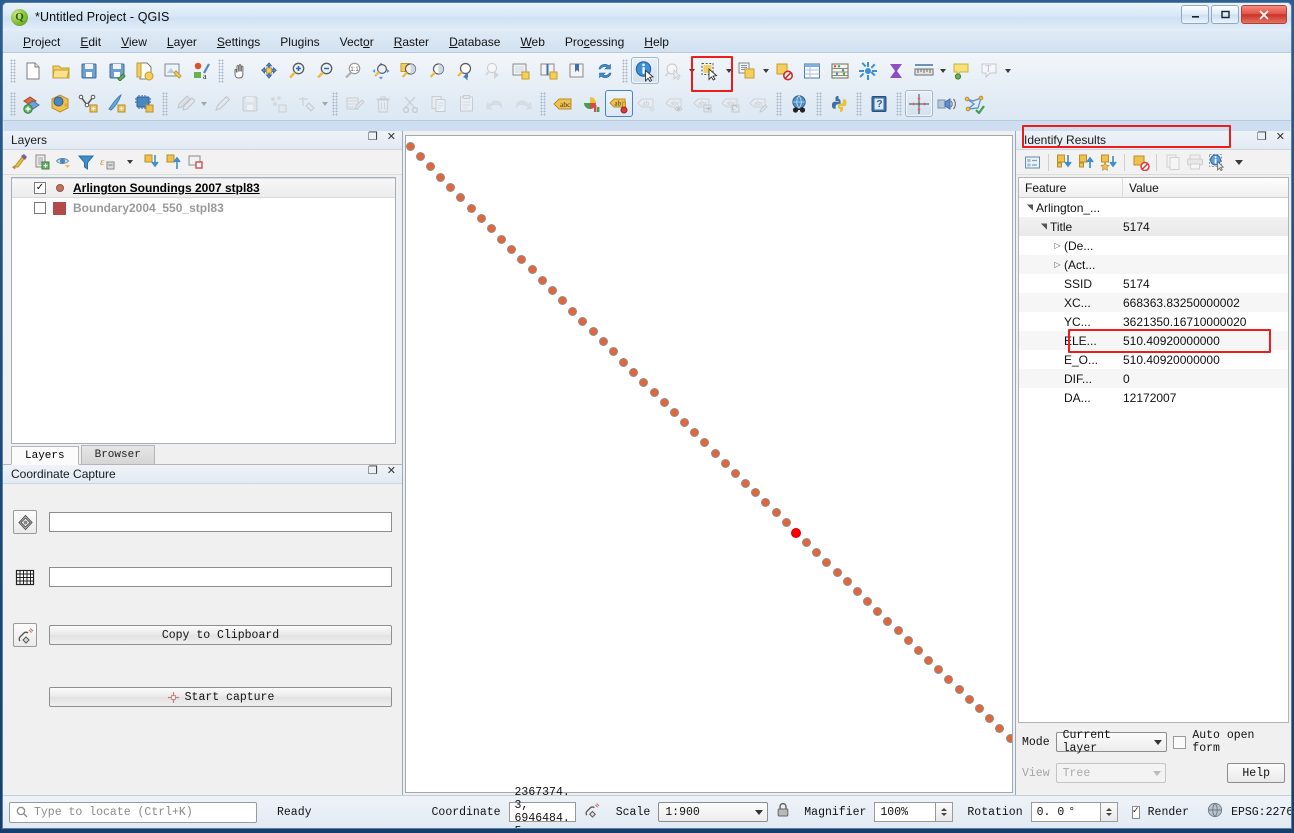  Describe the element at coordinates (783, 812) in the screenshot. I see `lock-scale-icon` at that location.